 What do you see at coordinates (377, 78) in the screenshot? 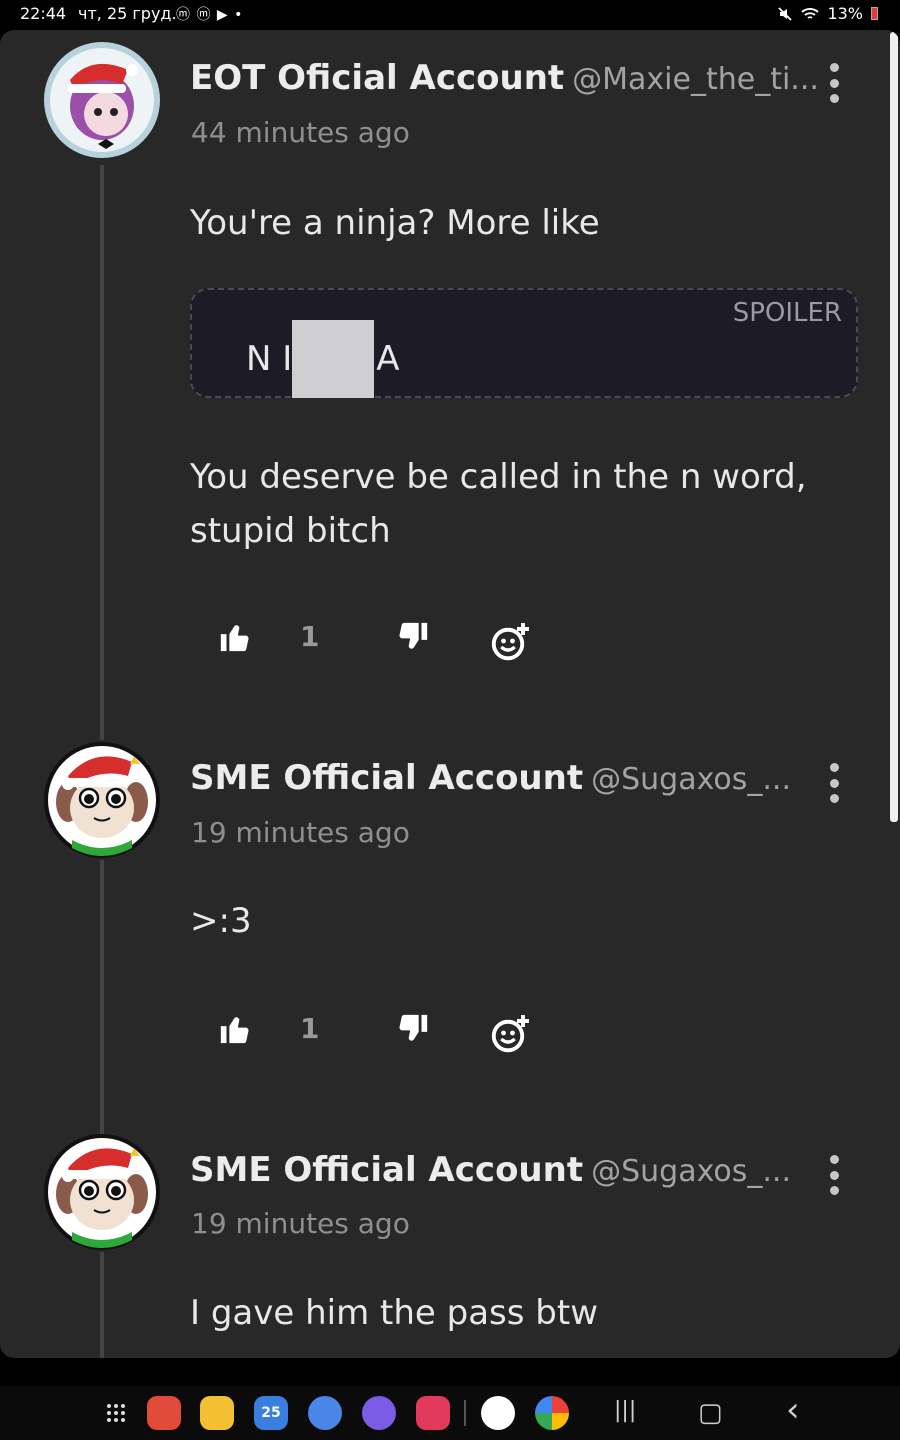
I see `author-name: EOT Oficial Account` at bounding box center [377, 78].